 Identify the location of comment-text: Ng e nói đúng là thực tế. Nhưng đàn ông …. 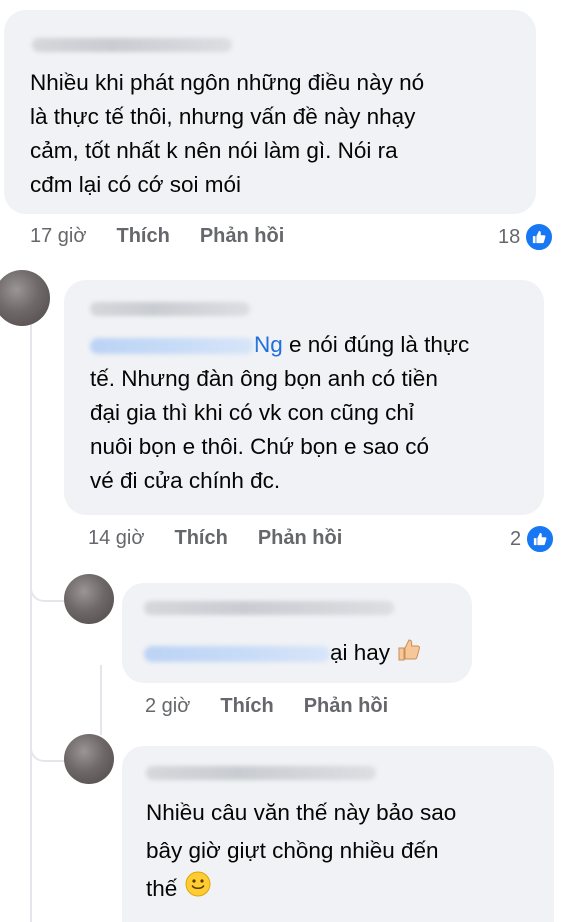
(315, 413).